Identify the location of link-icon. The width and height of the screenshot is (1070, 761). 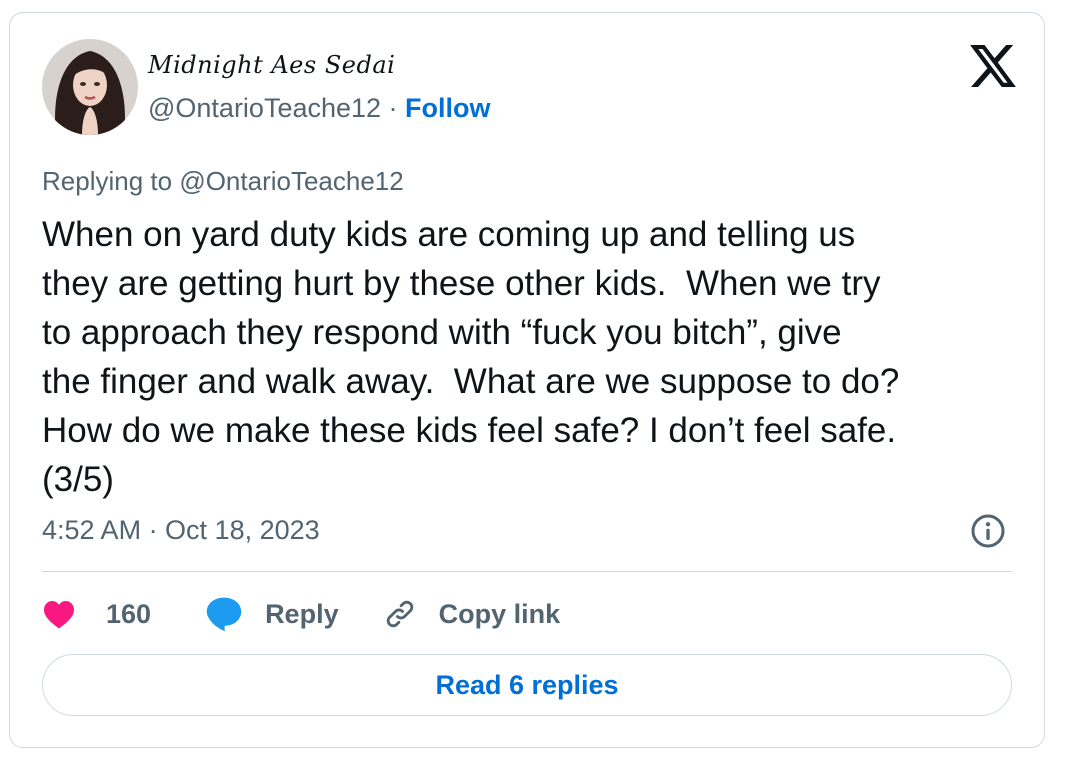
(399, 614).